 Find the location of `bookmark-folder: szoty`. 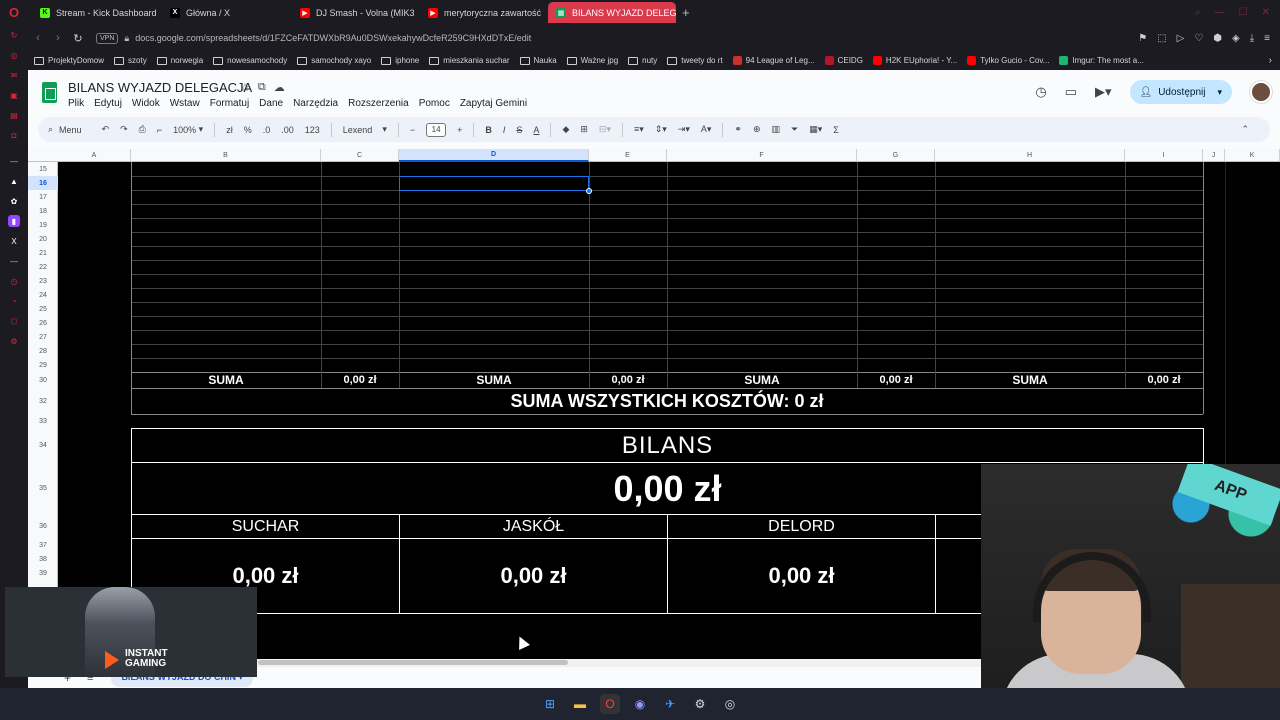

bookmark-folder: szoty is located at coordinates (130, 60).